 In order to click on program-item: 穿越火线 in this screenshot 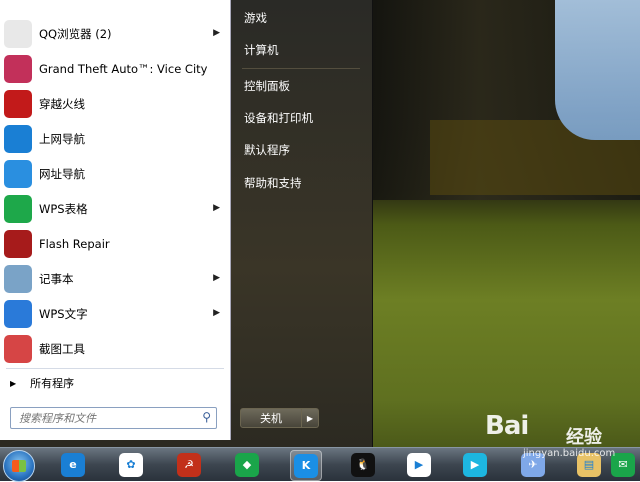, I will do `click(115, 104)`.